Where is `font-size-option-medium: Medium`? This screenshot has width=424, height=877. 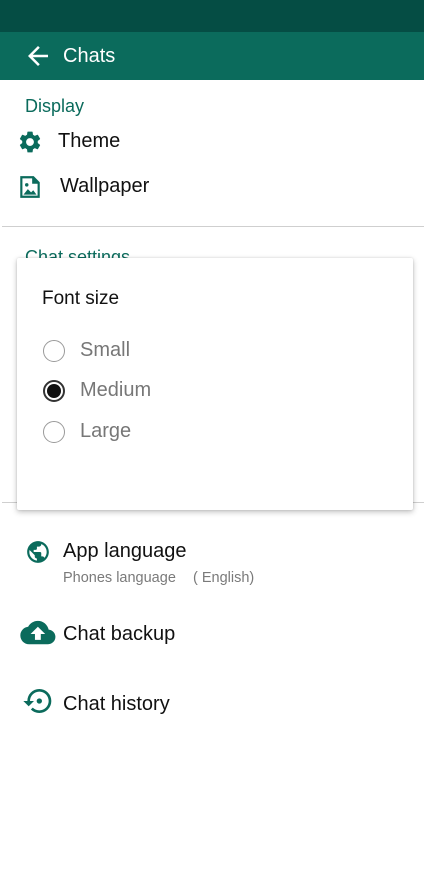
font-size-option-medium: Medium is located at coordinates (97, 390).